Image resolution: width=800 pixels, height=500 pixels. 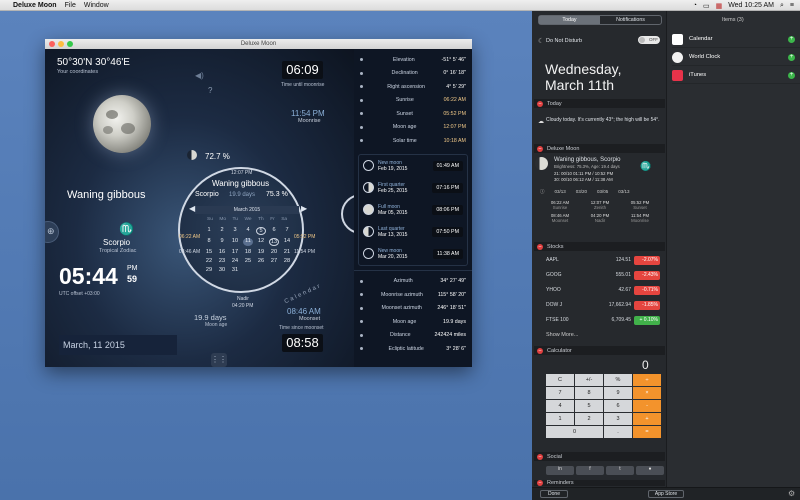 I want to click on calendar-day: 4, so click(x=248, y=231).